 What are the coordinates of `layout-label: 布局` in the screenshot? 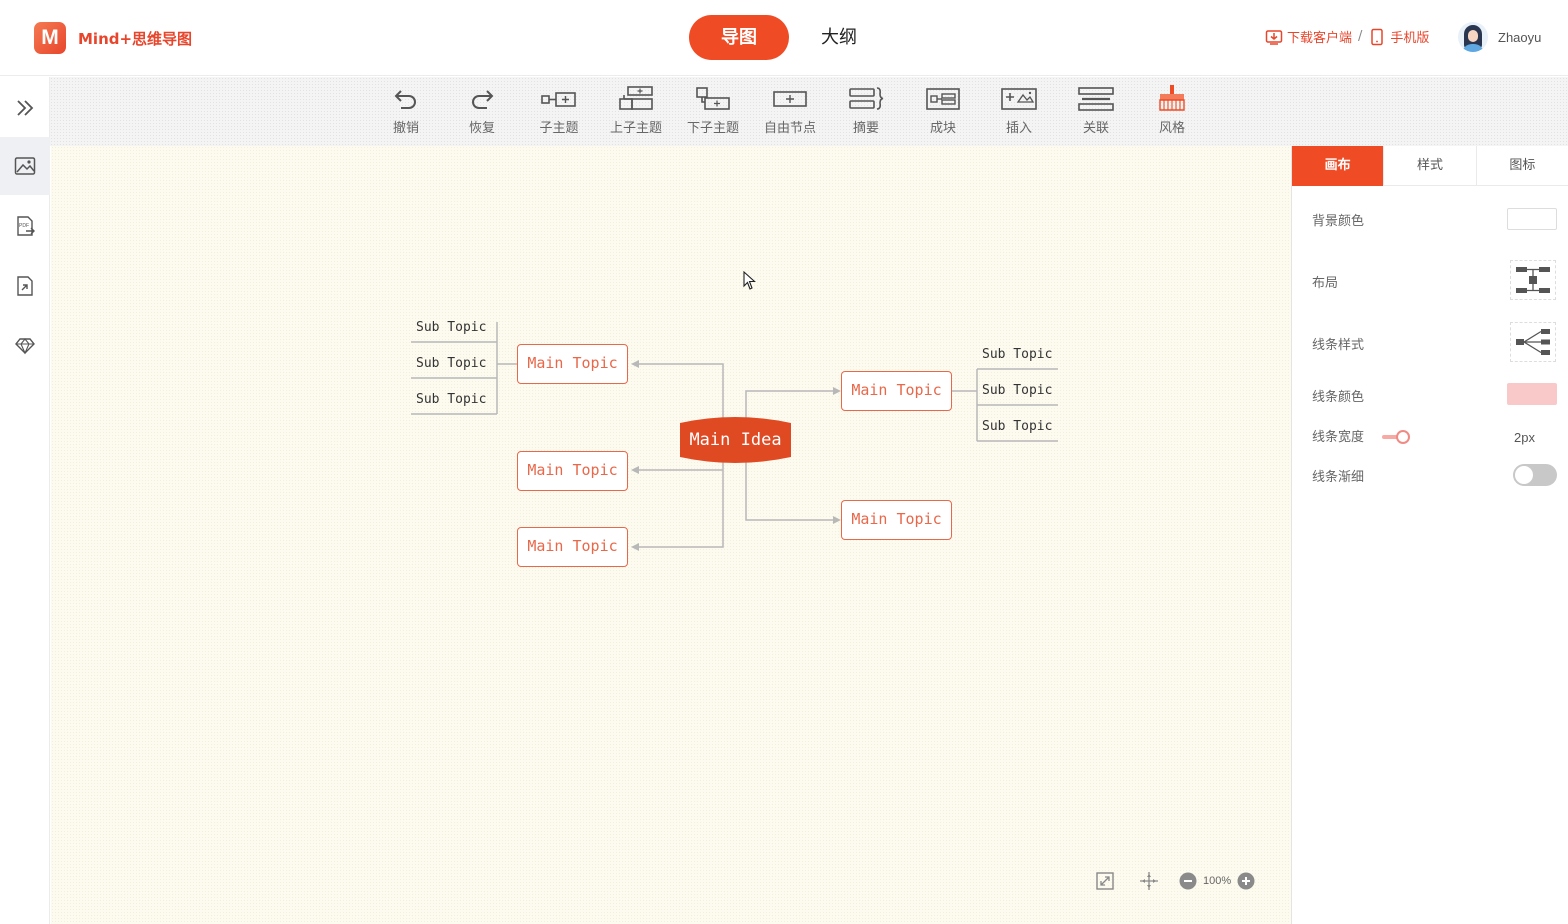 It's located at (1325, 283).